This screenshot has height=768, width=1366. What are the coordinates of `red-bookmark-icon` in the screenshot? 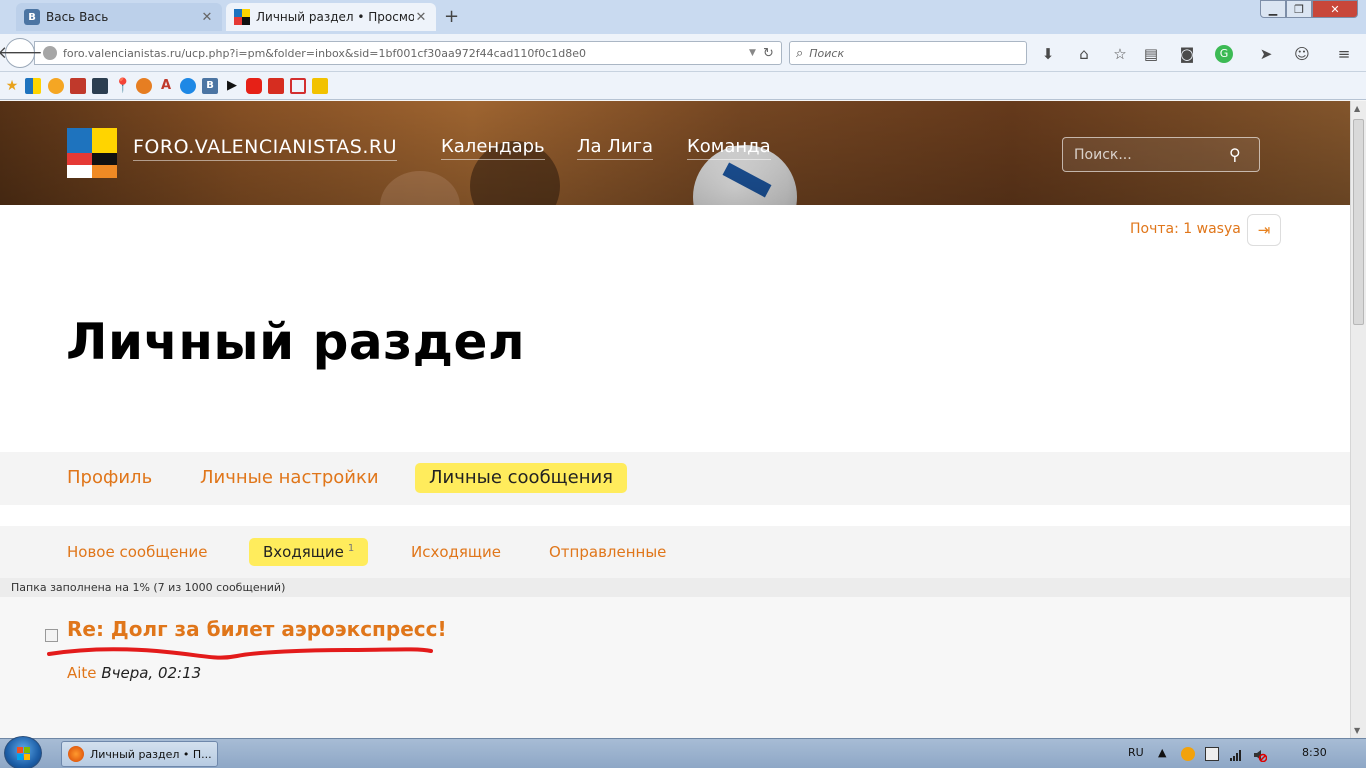 It's located at (276, 86).